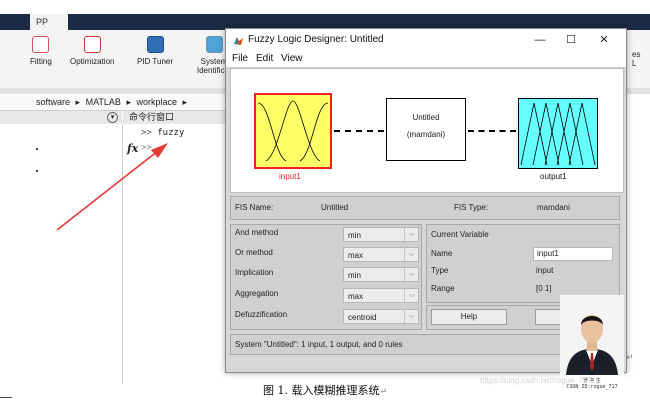 The width and height of the screenshot is (650, 401). I want to click on current-variable-title: Current Variable, so click(460, 234).